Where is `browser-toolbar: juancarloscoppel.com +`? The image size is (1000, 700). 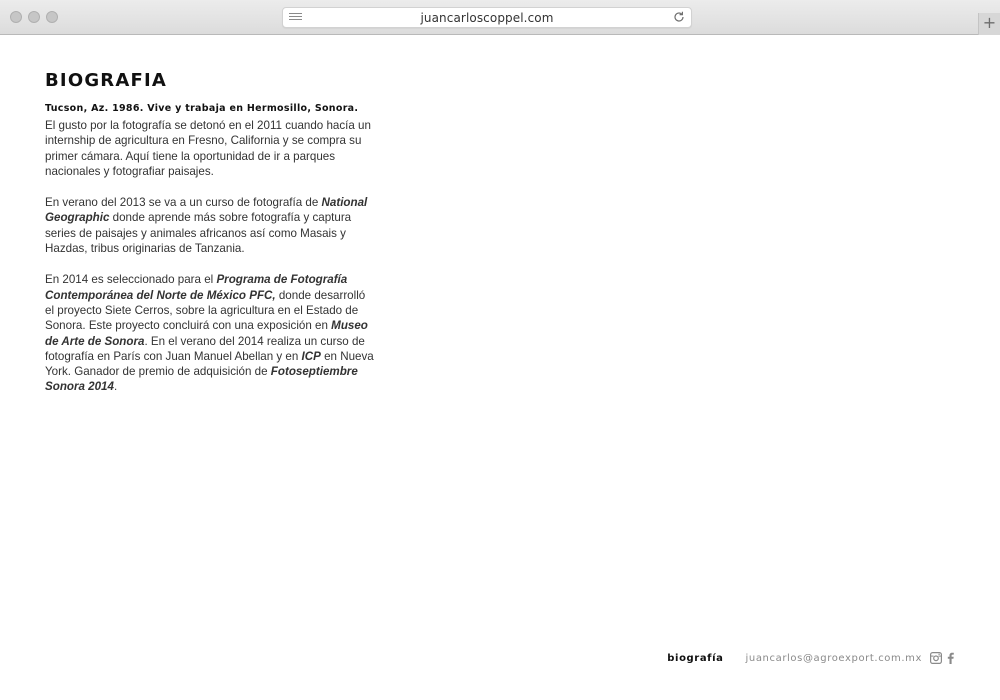 browser-toolbar: juancarloscoppel.com + is located at coordinates (500, 17).